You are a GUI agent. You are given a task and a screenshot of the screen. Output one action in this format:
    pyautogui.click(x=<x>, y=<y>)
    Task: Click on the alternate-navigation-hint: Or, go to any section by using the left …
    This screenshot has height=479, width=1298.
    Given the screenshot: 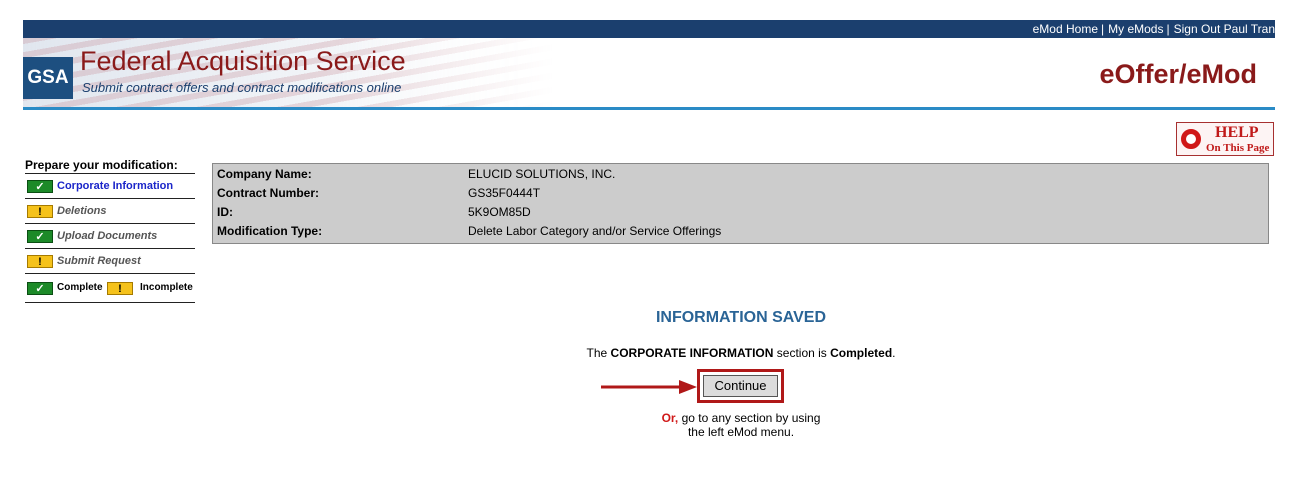 What is the action you would take?
    pyautogui.click(x=649, y=425)
    